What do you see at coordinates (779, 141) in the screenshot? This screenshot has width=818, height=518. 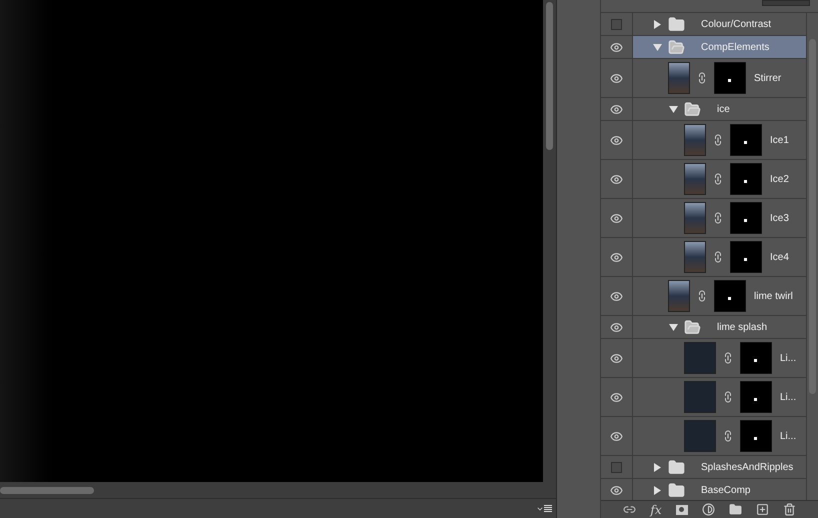 I see `layer-name: Ice1` at bounding box center [779, 141].